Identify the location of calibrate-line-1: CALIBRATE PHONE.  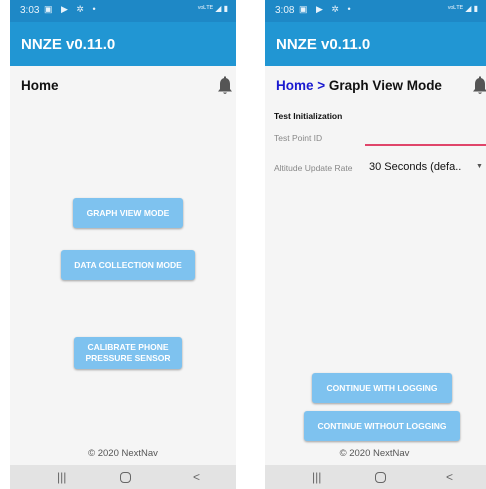
(128, 347).